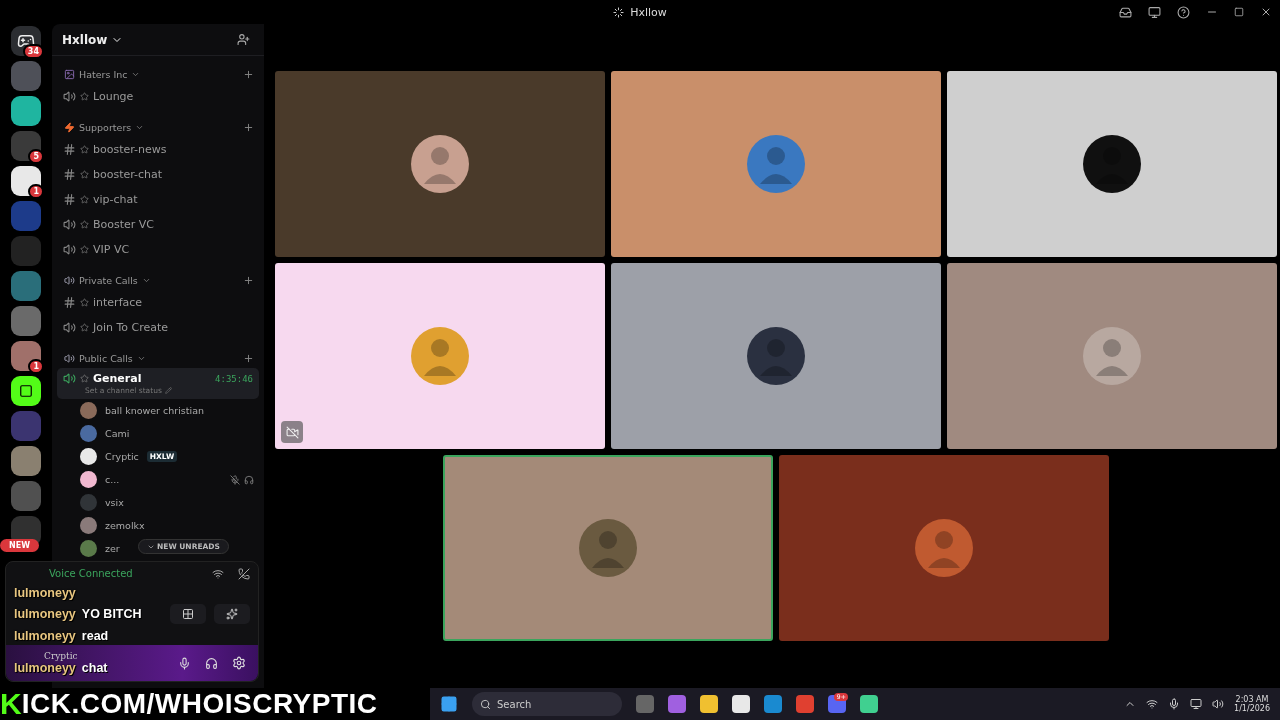 Image resolution: width=1280 pixels, height=720 pixels. Describe the element at coordinates (1239, 12) in the screenshot. I see `maximize-icon` at that location.